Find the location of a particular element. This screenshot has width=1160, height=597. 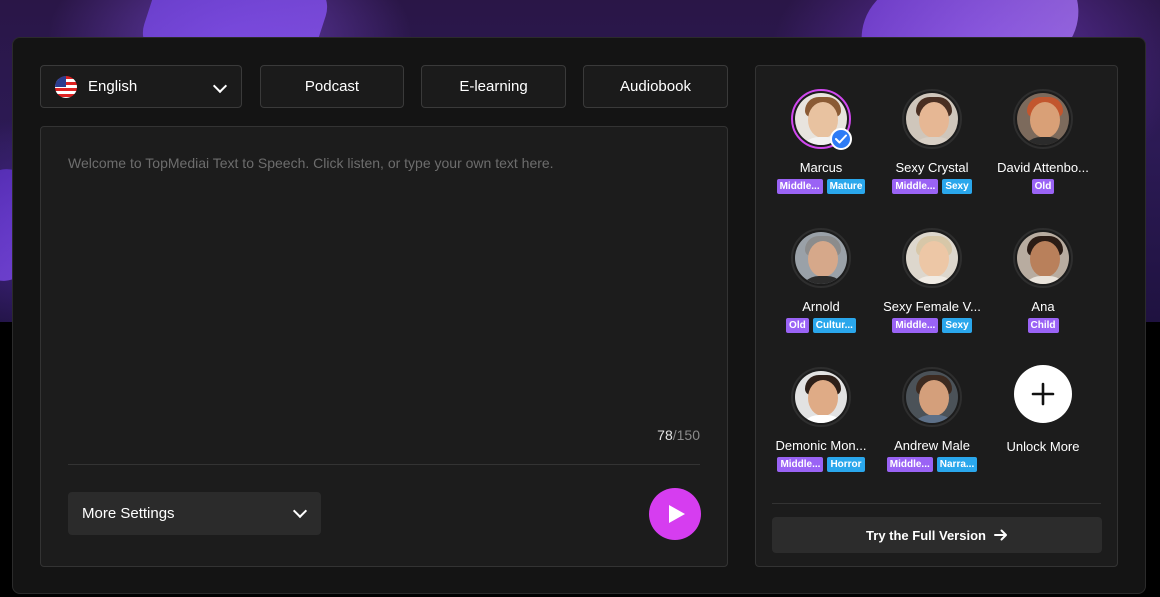

more-settings-label: More Settings is located at coordinates (128, 513).